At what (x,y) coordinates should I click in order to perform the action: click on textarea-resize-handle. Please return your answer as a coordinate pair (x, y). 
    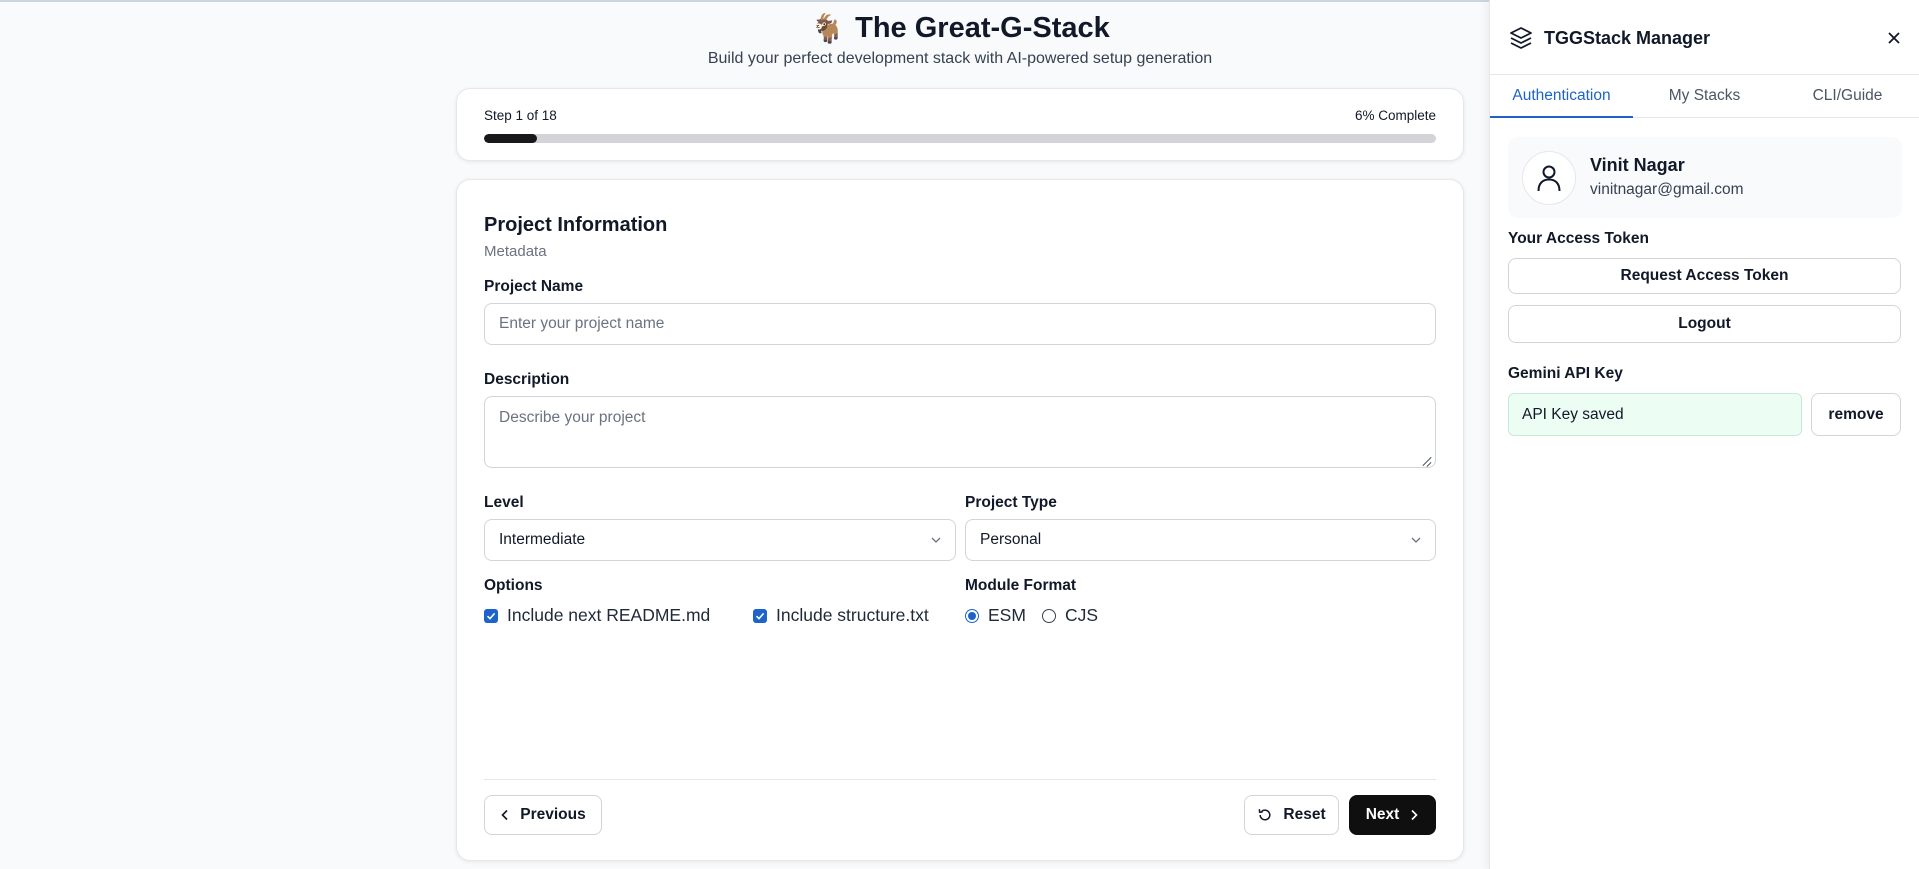
    Looking at the image, I should click on (1426, 461).